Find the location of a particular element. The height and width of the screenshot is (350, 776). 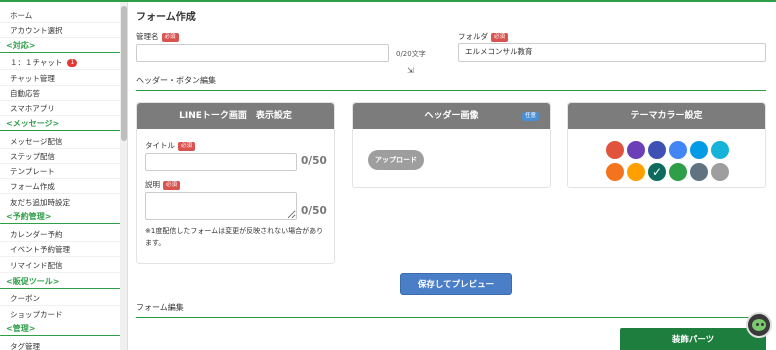

folder-label-text: フォルダ is located at coordinates (473, 36).